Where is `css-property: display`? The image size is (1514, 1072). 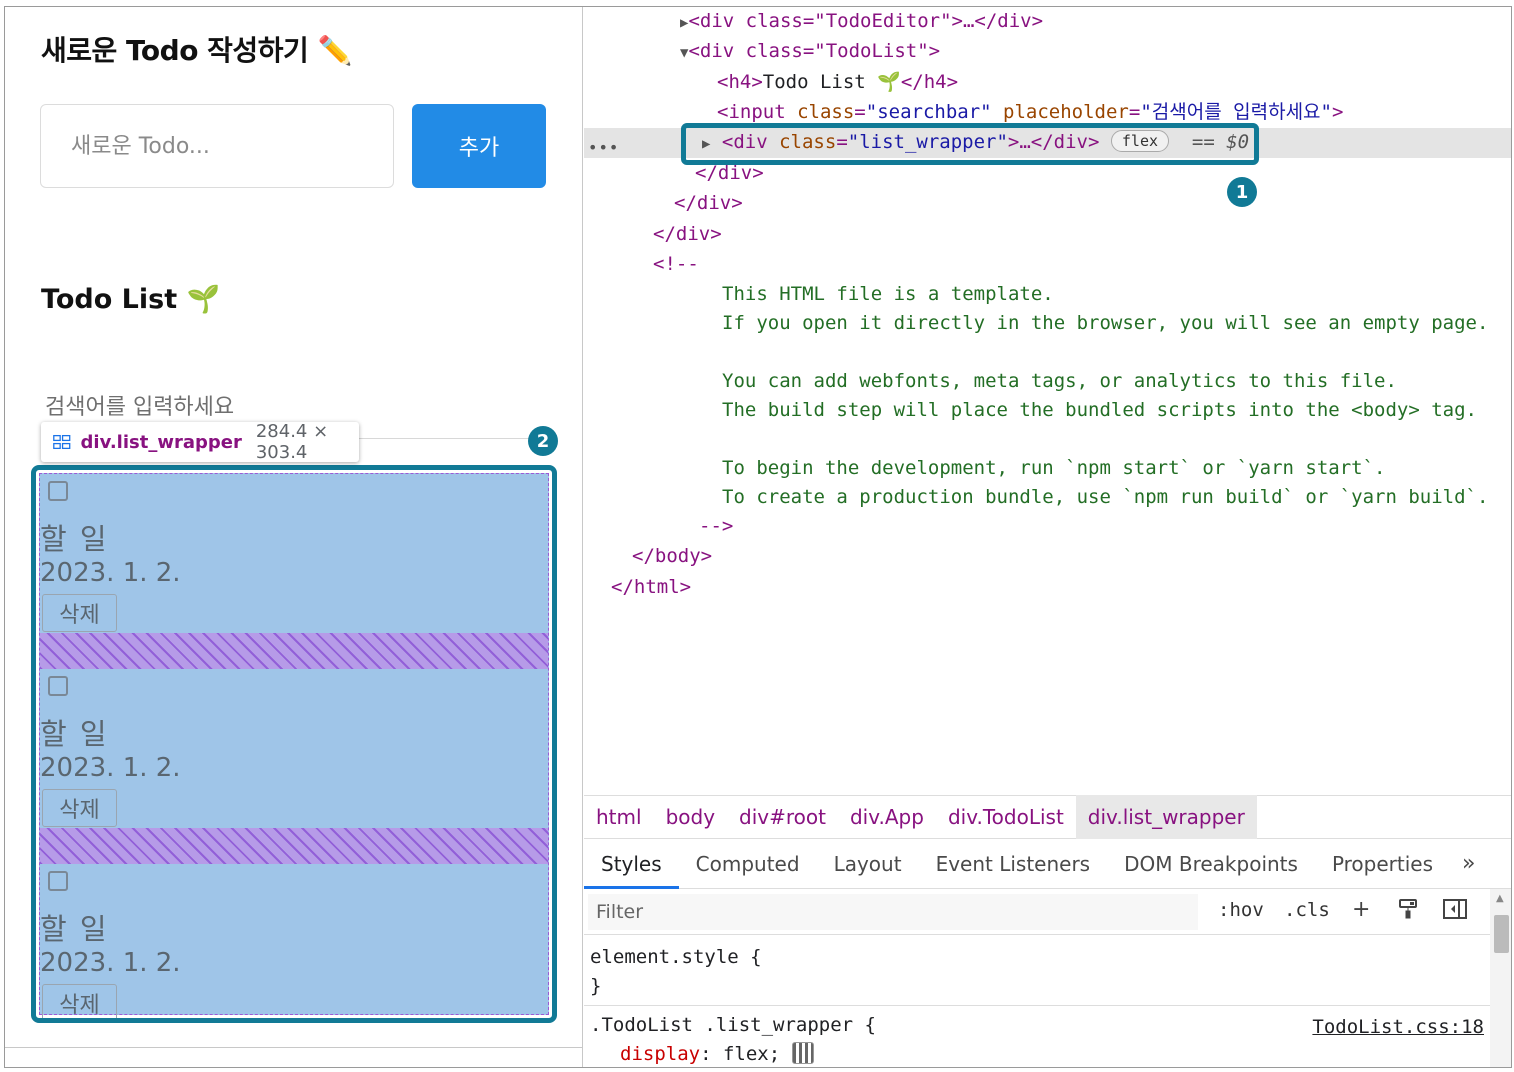 css-property: display is located at coordinates (660, 1054).